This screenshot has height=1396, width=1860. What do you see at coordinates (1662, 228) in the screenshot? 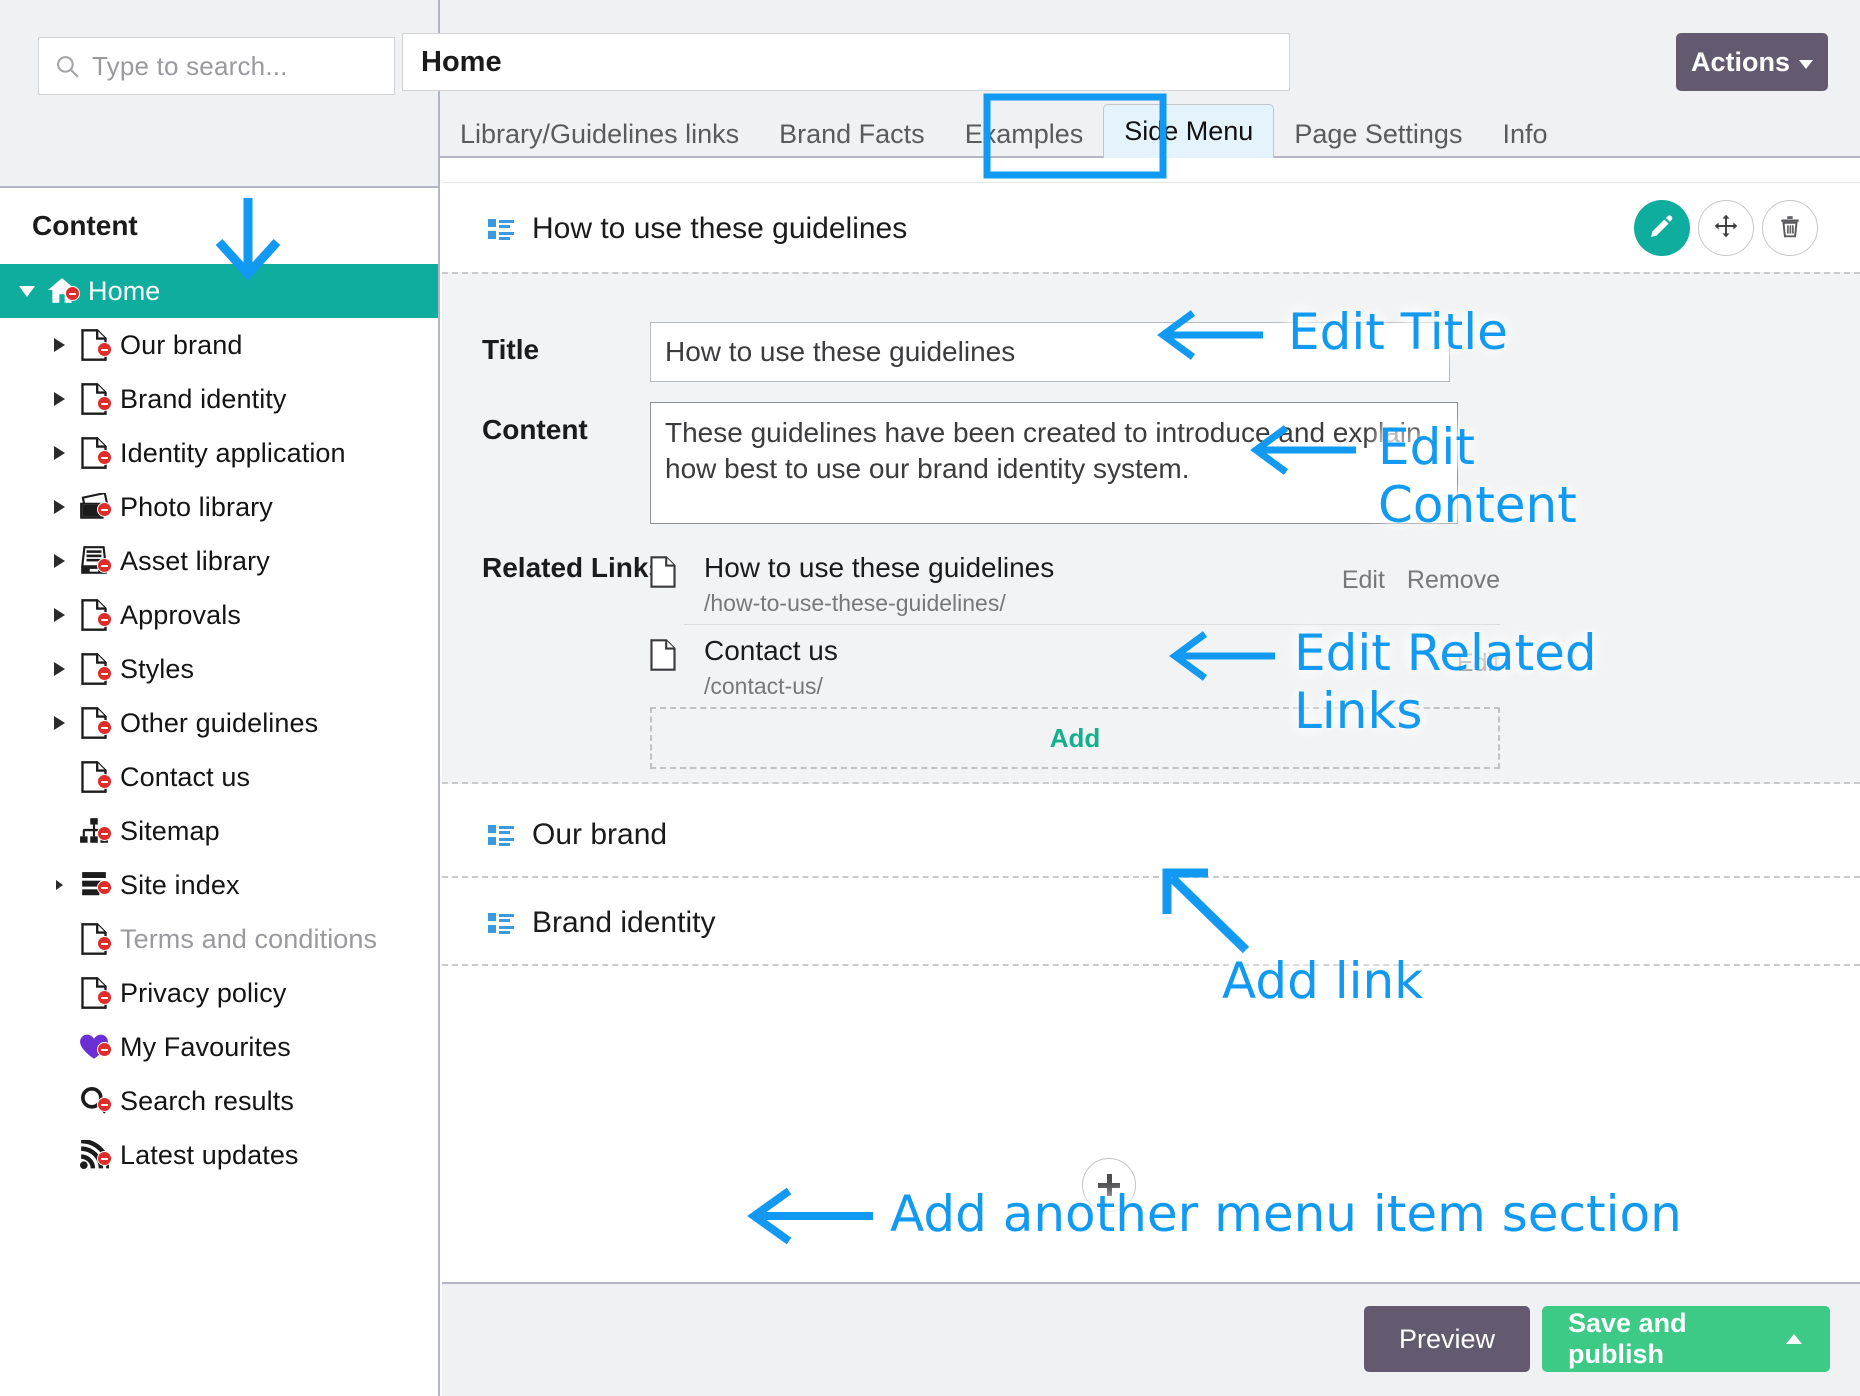
I see `edit-section-button` at bounding box center [1662, 228].